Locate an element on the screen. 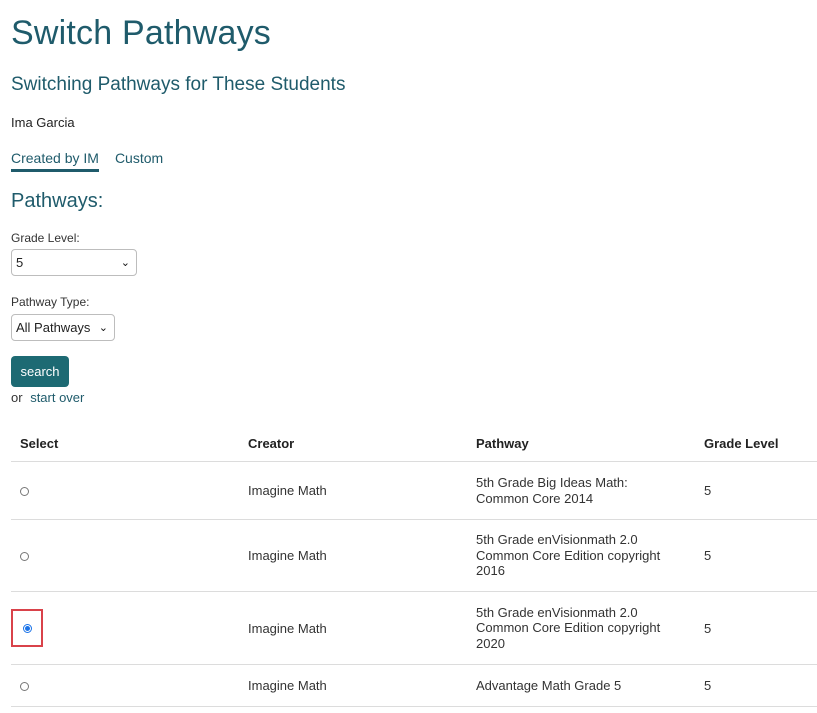 This screenshot has height=713, width=817. selection-highlight is located at coordinates (27, 628).